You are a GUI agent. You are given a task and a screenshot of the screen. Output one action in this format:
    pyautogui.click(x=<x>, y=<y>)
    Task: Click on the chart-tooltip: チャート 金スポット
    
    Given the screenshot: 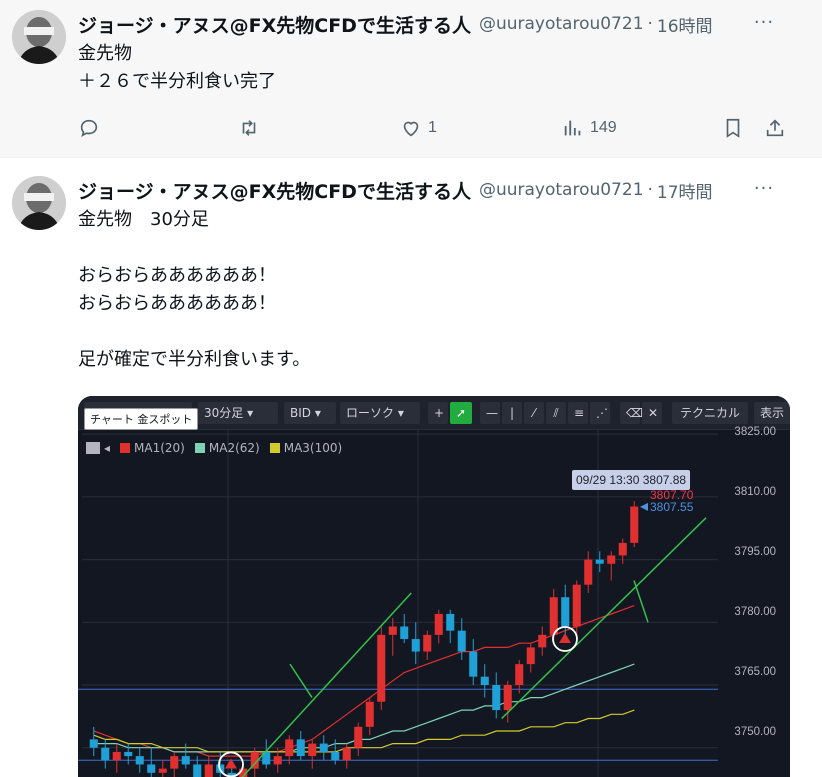 What is the action you would take?
    pyautogui.click(x=141, y=419)
    